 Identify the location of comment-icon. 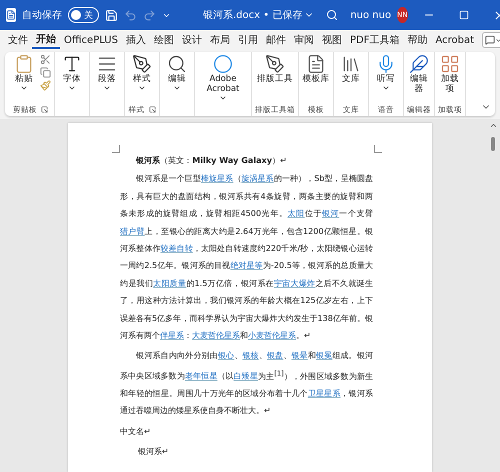
(490, 40).